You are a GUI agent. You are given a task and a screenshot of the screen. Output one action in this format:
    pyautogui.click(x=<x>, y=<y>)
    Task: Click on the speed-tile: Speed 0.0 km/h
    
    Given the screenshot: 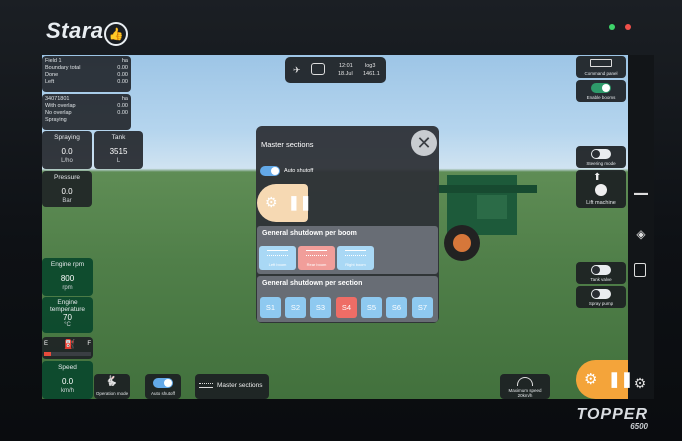 What is the action you would take?
    pyautogui.click(x=67, y=380)
    